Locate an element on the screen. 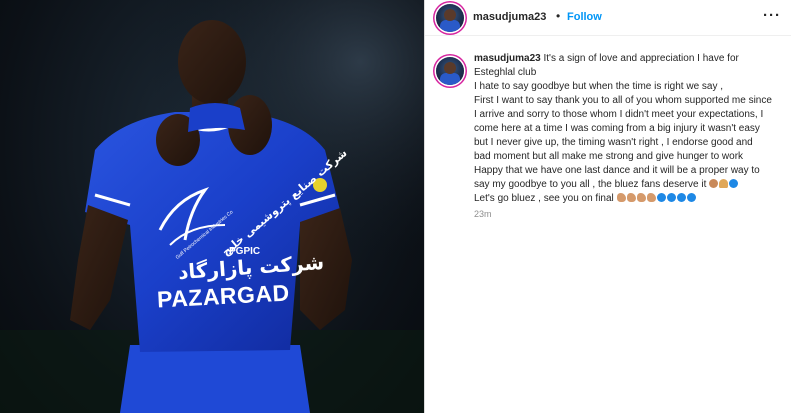 The width and height of the screenshot is (791, 413). caption-username-link: masudjuma23 is located at coordinates (507, 58).